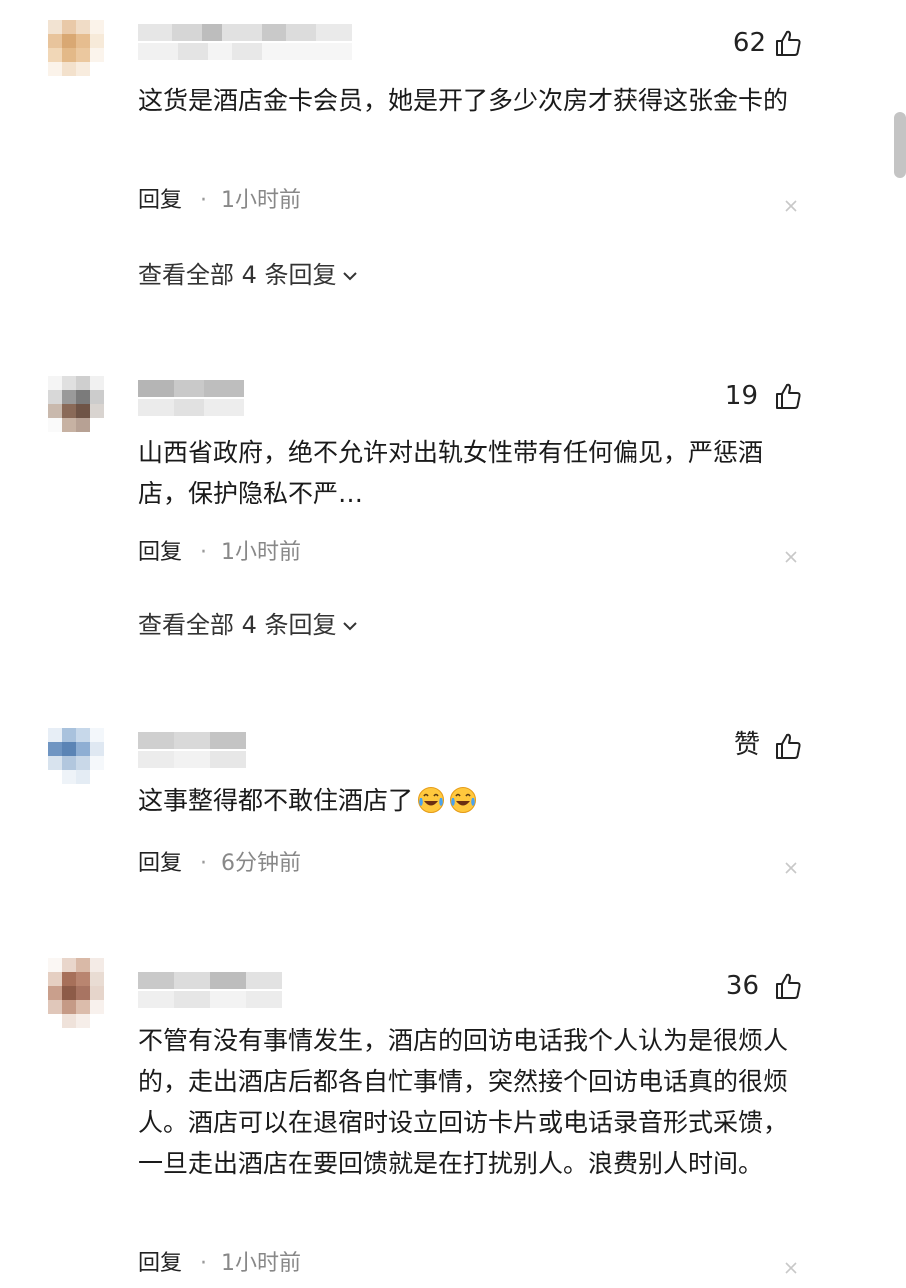  What do you see at coordinates (742, 986) in the screenshot?
I see `like-count: 36` at bounding box center [742, 986].